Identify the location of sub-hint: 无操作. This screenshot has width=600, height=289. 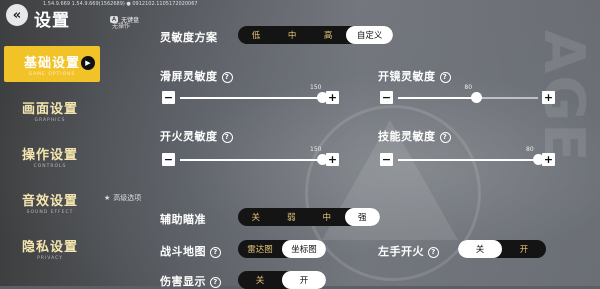
(121, 26).